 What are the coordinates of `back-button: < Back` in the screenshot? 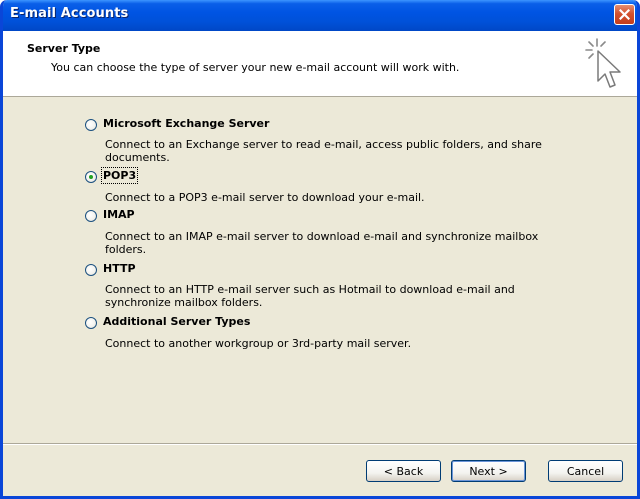 It's located at (403, 471).